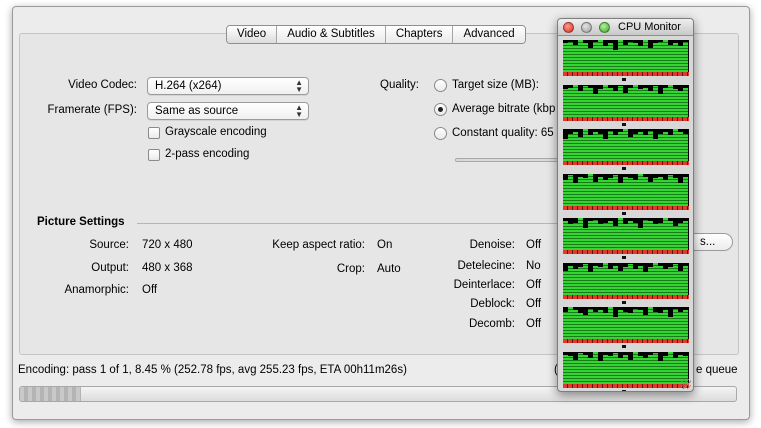 The image size is (761, 428). Describe the element at coordinates (331, 34) in the screenshot. I see `tab-audio-subtitles: Audio & Subtitles` at that location.